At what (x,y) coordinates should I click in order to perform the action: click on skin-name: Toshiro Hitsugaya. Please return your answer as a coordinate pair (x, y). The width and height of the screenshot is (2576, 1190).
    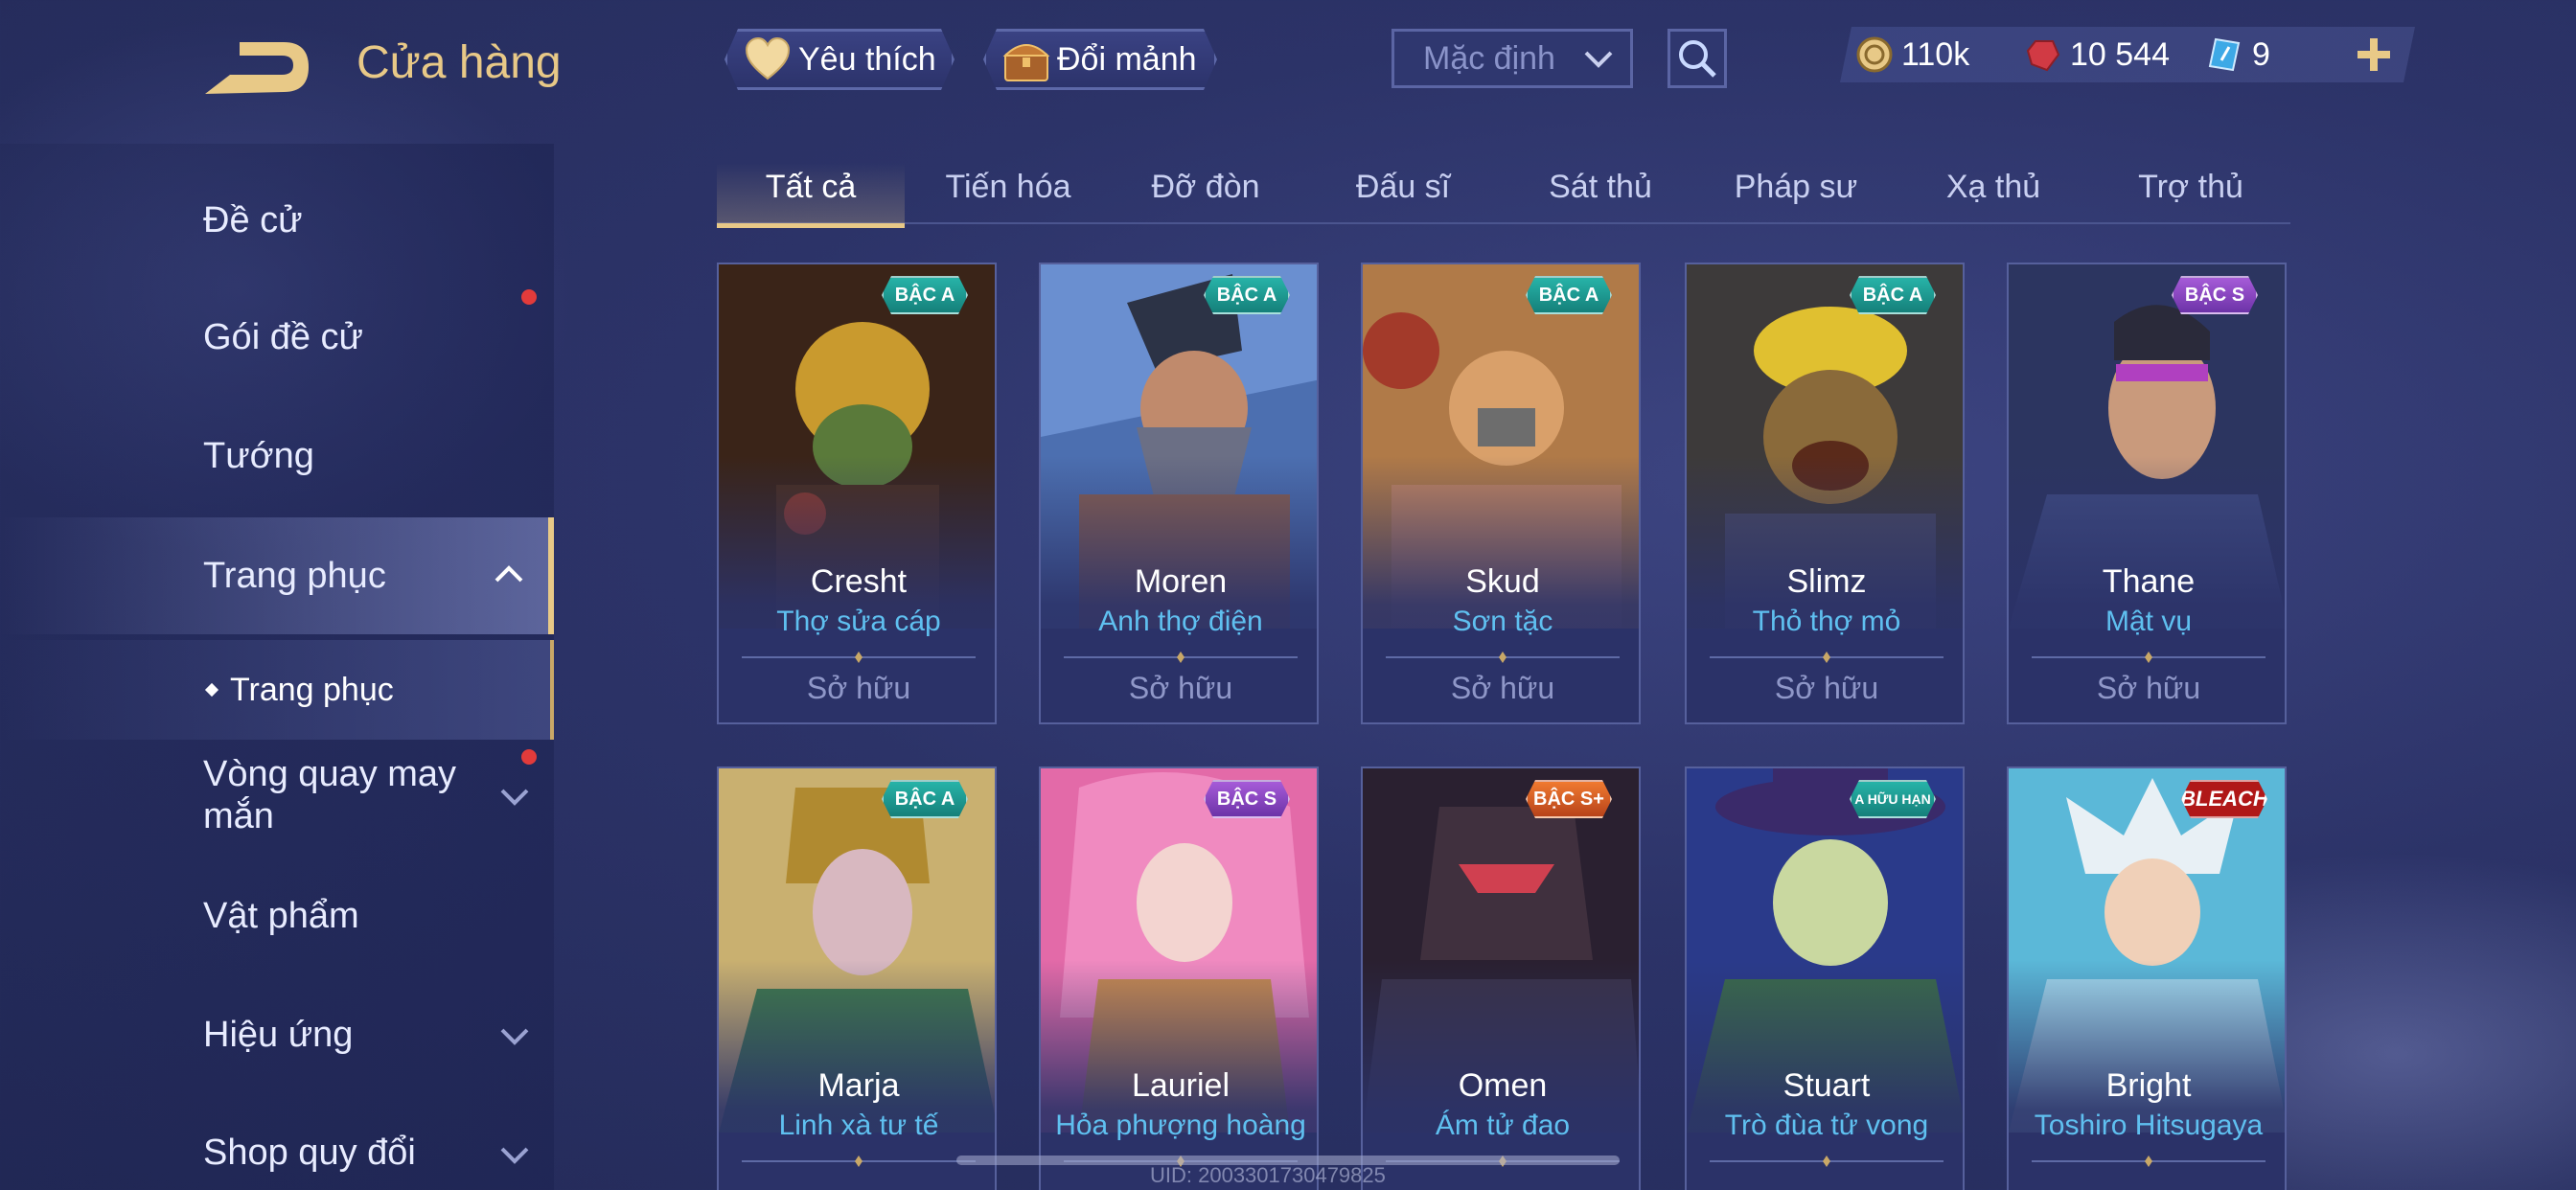
    Looking at the image, I should click on (2149, 1126).